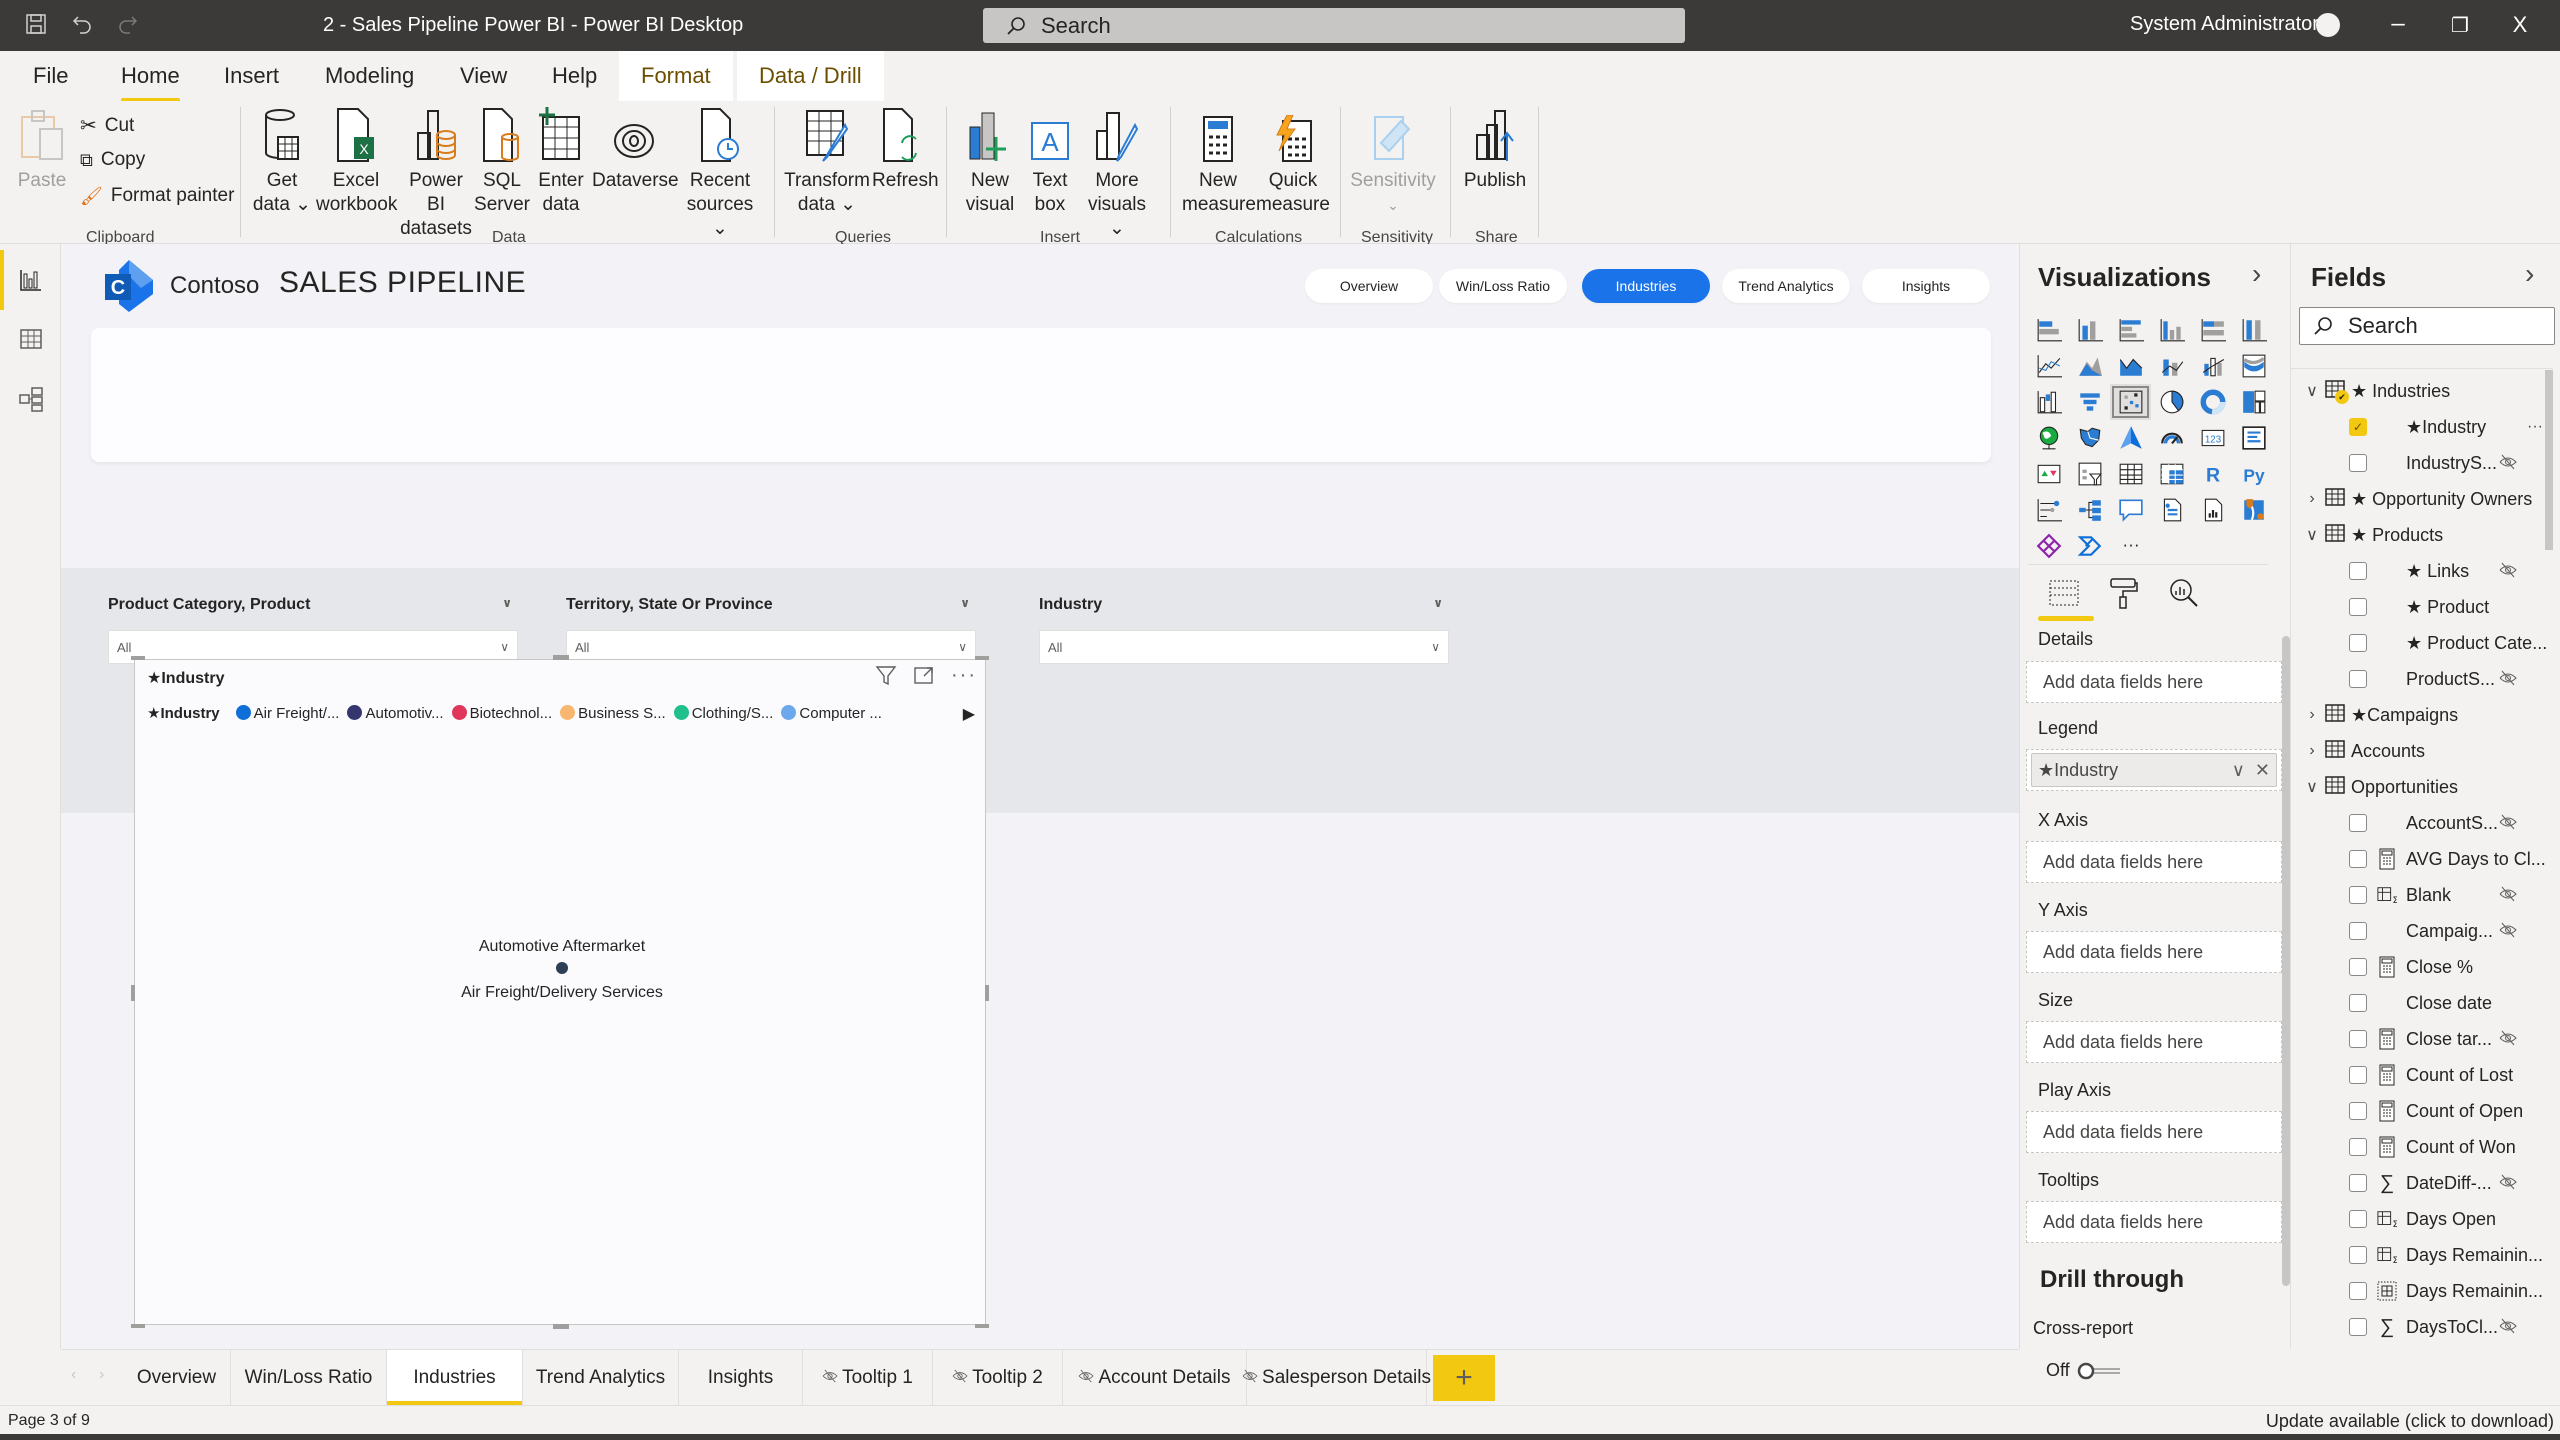 The image size is (2560, 1440). Describe the element at coordinates (2312, 751) in the screenshot. I see `chevron-right-icon: ›` at that location.